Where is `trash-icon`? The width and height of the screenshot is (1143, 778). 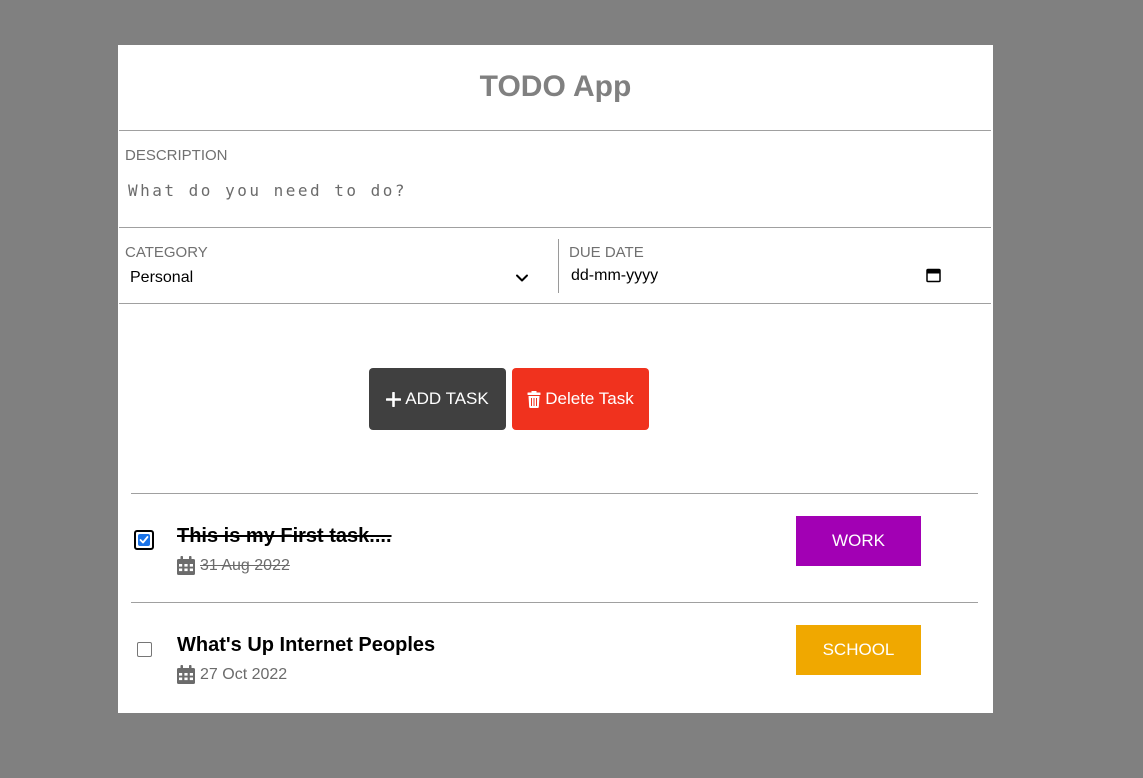 trash-icon is located at coordinates (534, 399).